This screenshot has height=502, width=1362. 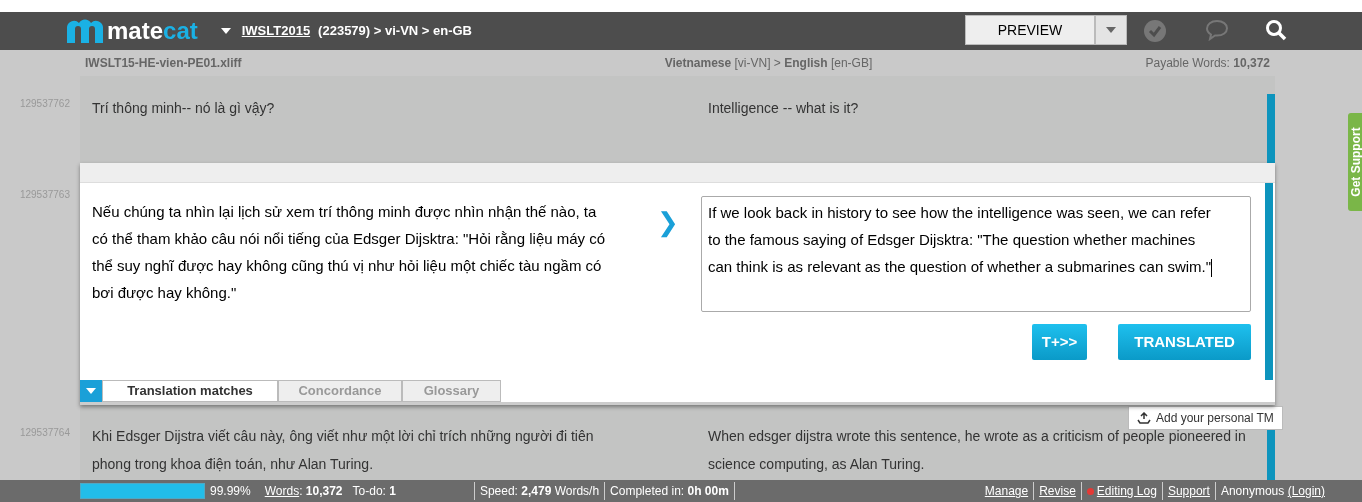 I want to click on preview-dropdown-button, so click(x=1111, y=30).